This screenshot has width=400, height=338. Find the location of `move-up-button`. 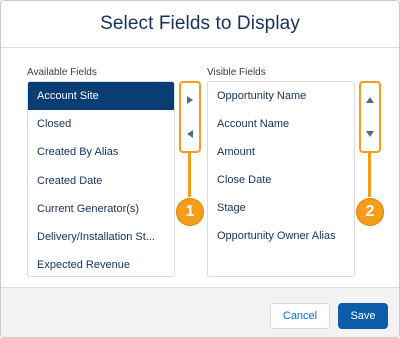

move-up-button is located at coordinates (370, 100).